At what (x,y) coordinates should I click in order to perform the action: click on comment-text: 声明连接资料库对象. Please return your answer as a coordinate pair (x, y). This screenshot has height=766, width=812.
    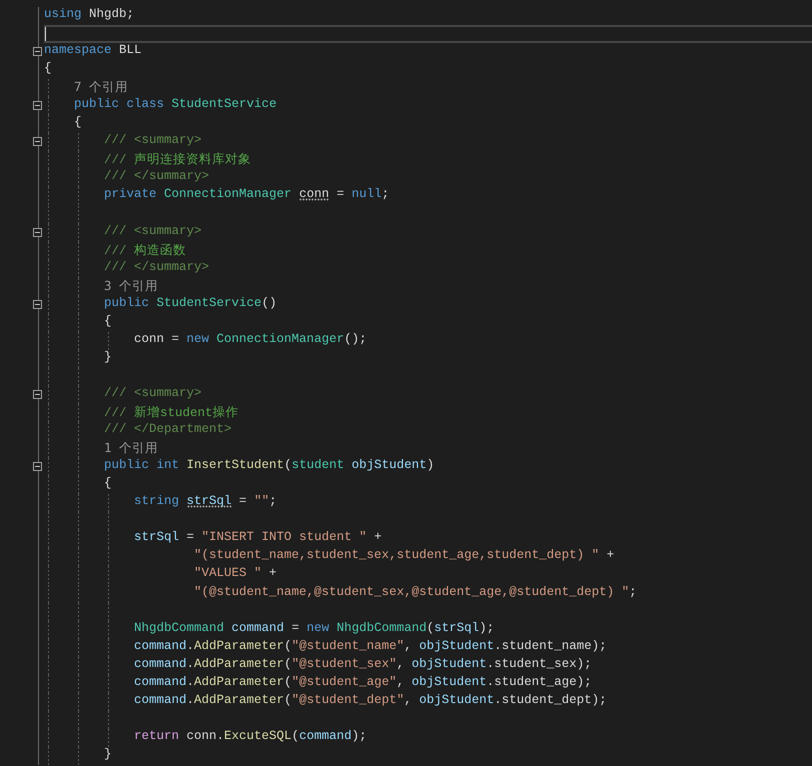
    Looking at the image, I should click on (192, 160).